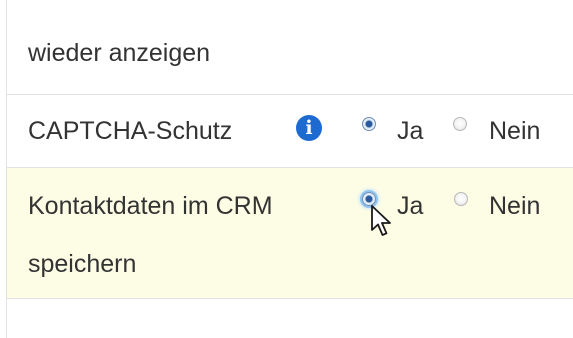 This screenshot has width=573, height=338. I want to click on crm-ja-label: Ja, so click(410, 206).